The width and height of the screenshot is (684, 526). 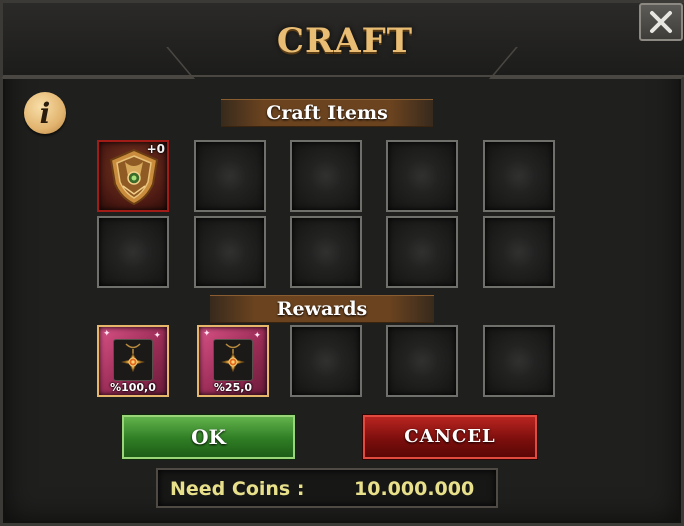 What do you see at coordinates (233, 387) in the screenshot?
I see `reward-chance-label: %25,0` at bounding box center [233, 387].